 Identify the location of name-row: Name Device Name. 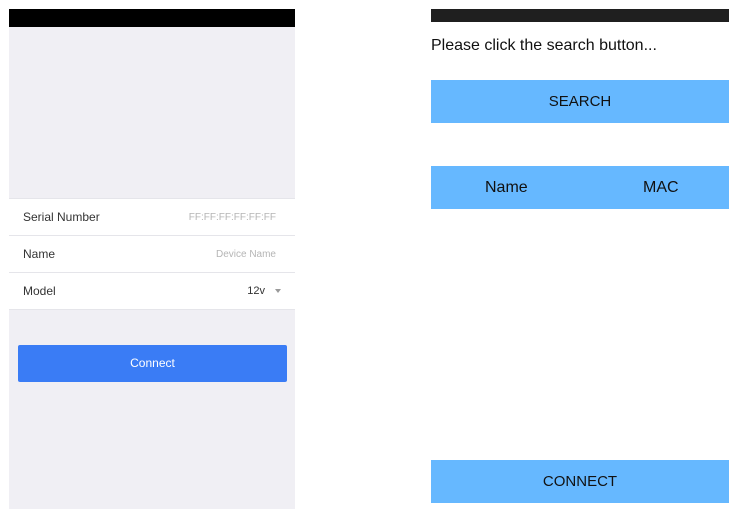
(152, 254).